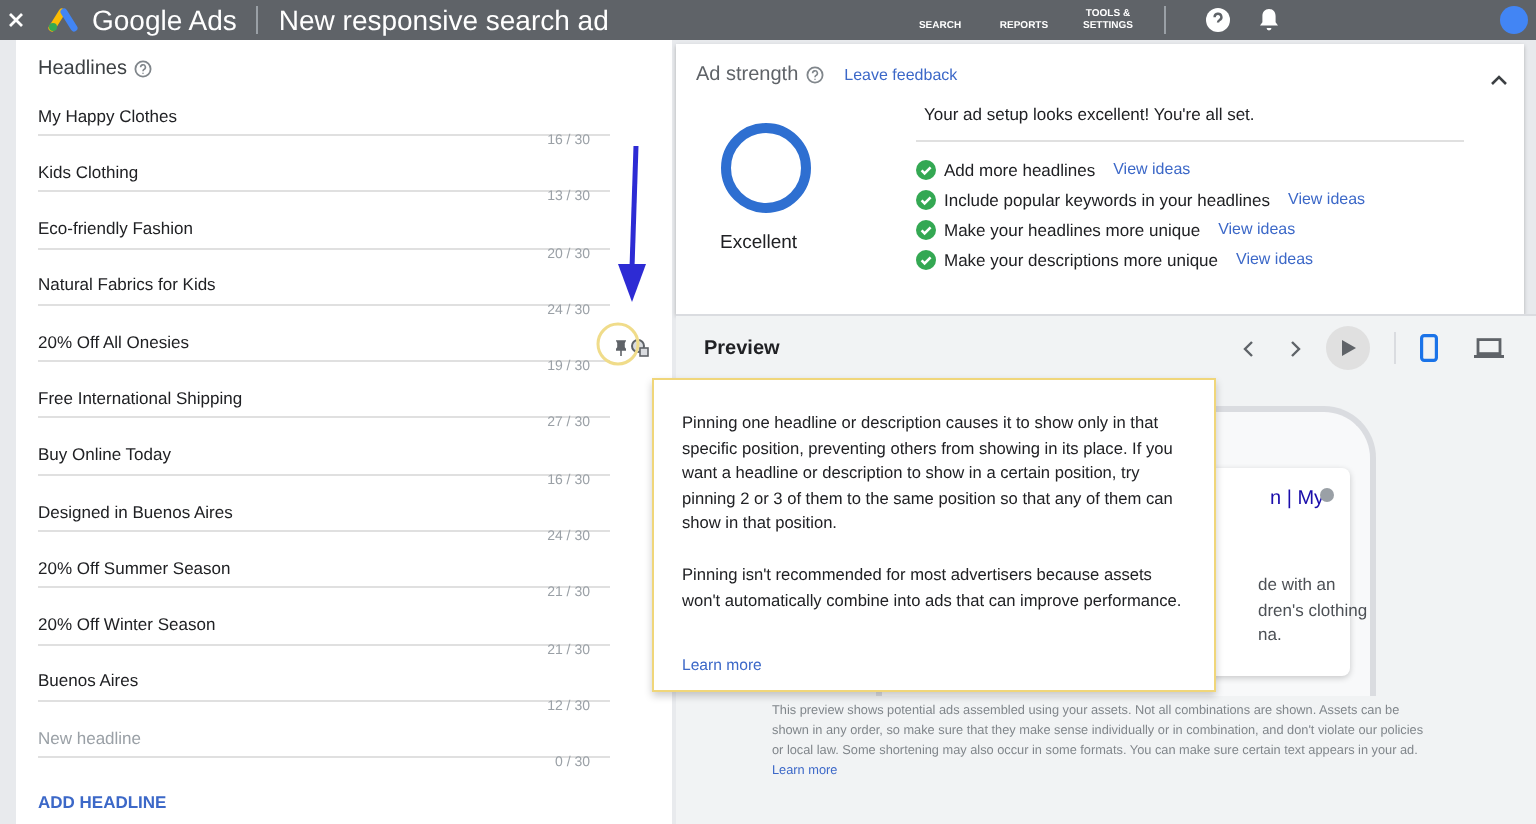  Describe the element at coordinates (1514, 20) in the screenshot. I see `avatar` at that location.